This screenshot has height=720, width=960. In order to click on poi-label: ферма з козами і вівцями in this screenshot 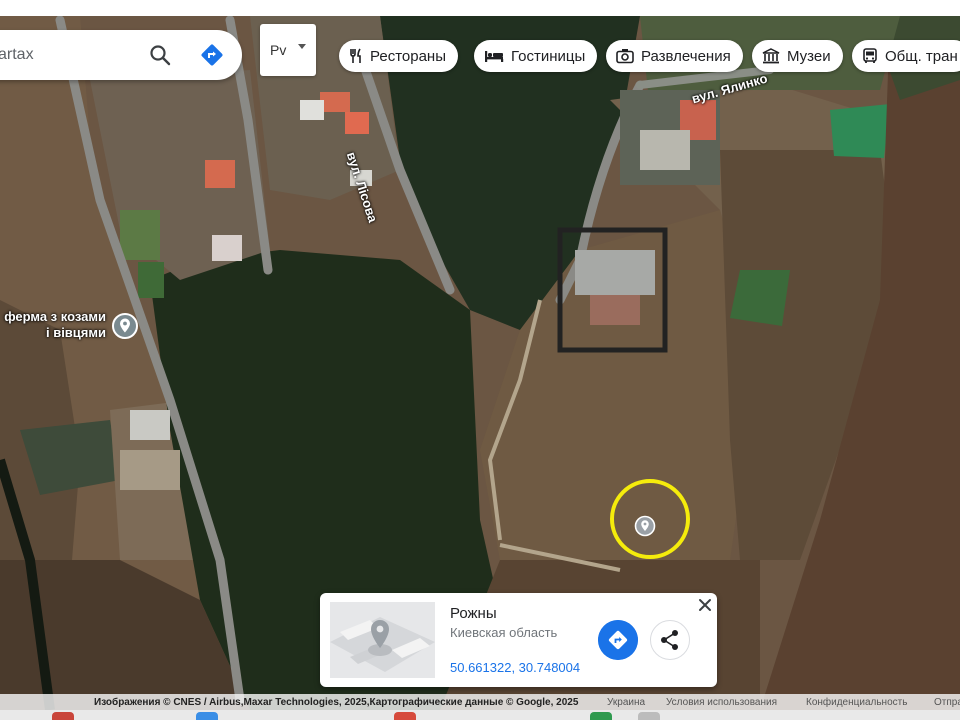, I will do `click(53, 325)`.